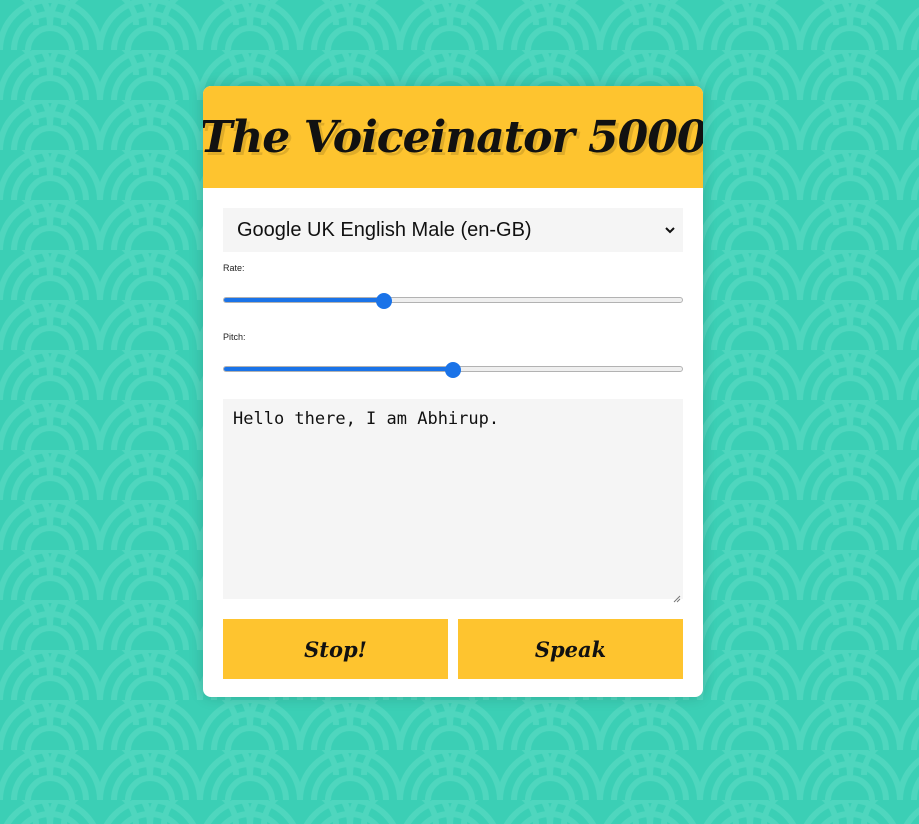 The width and height of the screenshot is (919, 824). I want to click on rate-slider, so click(453, 301).